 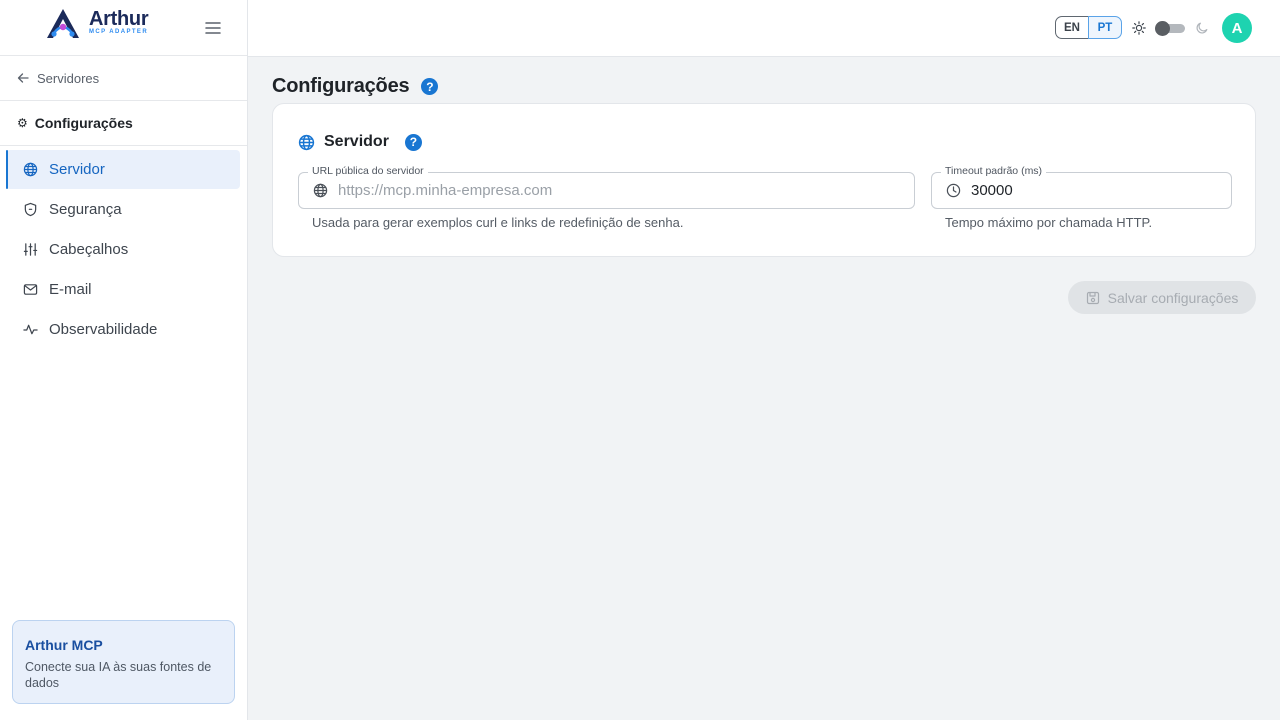 What do you see at coordinates (30, 249) in the screenshot?
I see `sliders-icon` at bounding box center [30, 249].